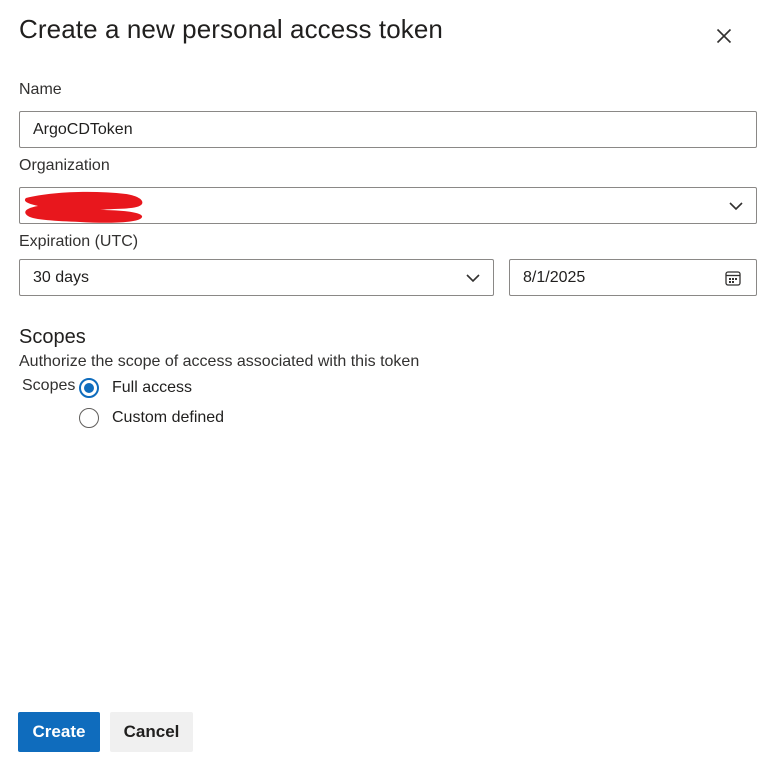 The height and width of the screenshot is (766, 768). Describe the element at coordinates (256, 277) in the screenshot. I see `expiration-duration-dropdown: 30 days` at that location.